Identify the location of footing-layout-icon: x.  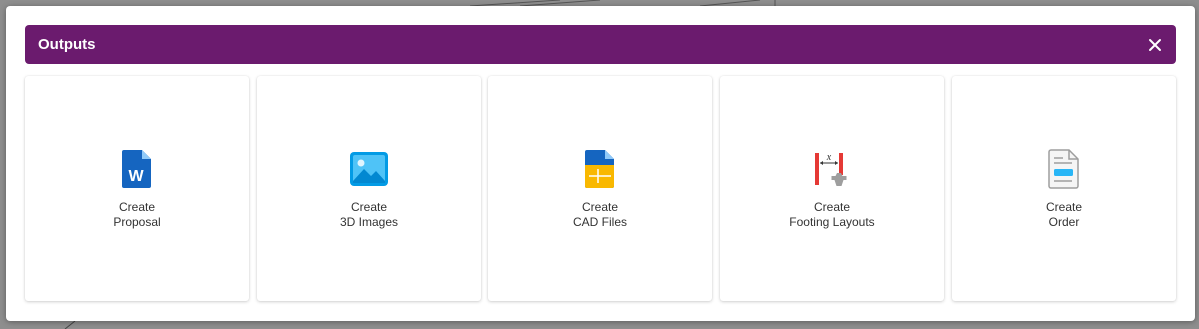
(832, 169).